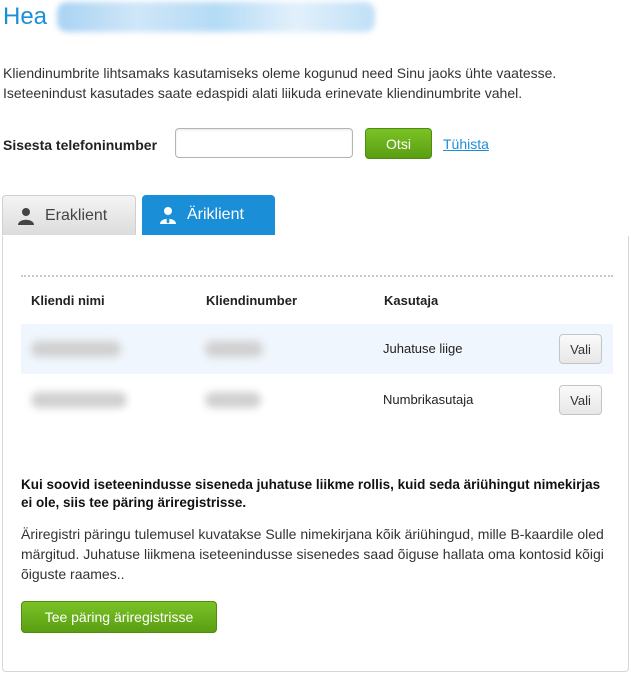  I want to click on tab-private-customer: Eraklient, so click(69, 215).